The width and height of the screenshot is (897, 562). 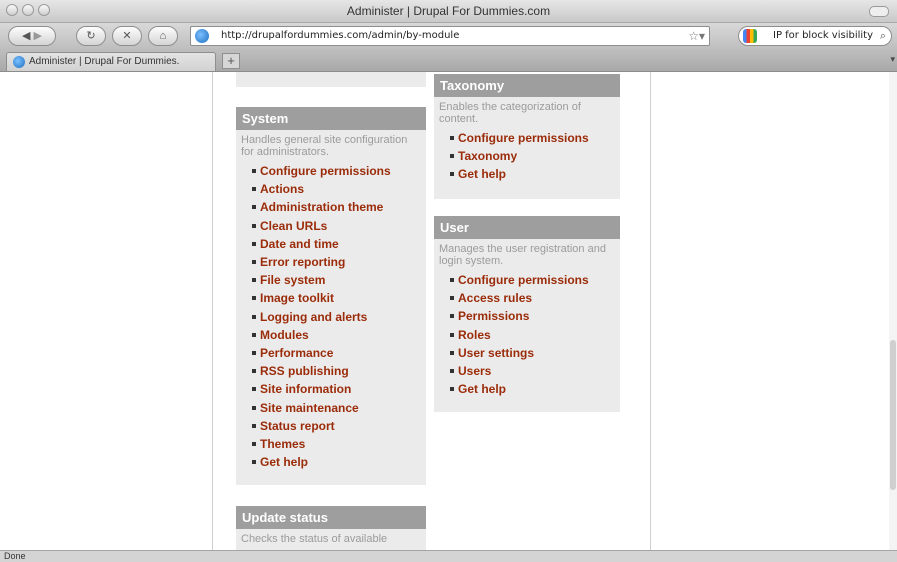 I want to click on status-text: Done, so click(x=15, y=556).